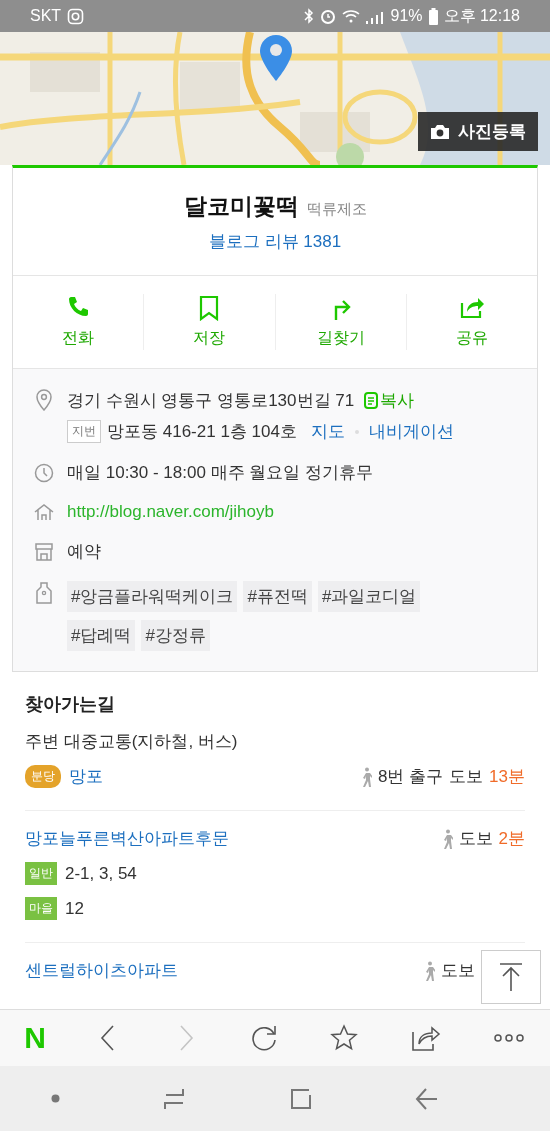 This screenshot has height=1131, width=550. I want to click on bus-stop-link: 센트럴하이츠아파트, so click(101, 970).